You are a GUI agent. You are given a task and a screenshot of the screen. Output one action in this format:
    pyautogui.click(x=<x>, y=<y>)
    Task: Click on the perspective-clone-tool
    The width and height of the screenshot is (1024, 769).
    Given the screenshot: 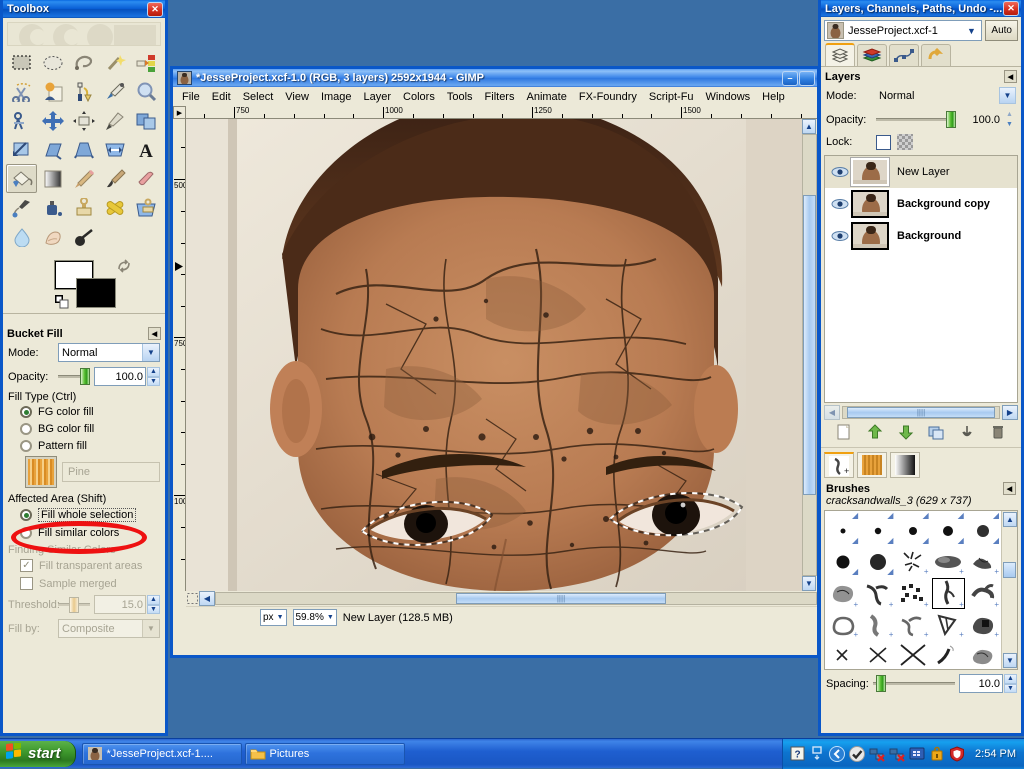 What is the action you would take?
    pyautogui.click(x=145, y=207)
    